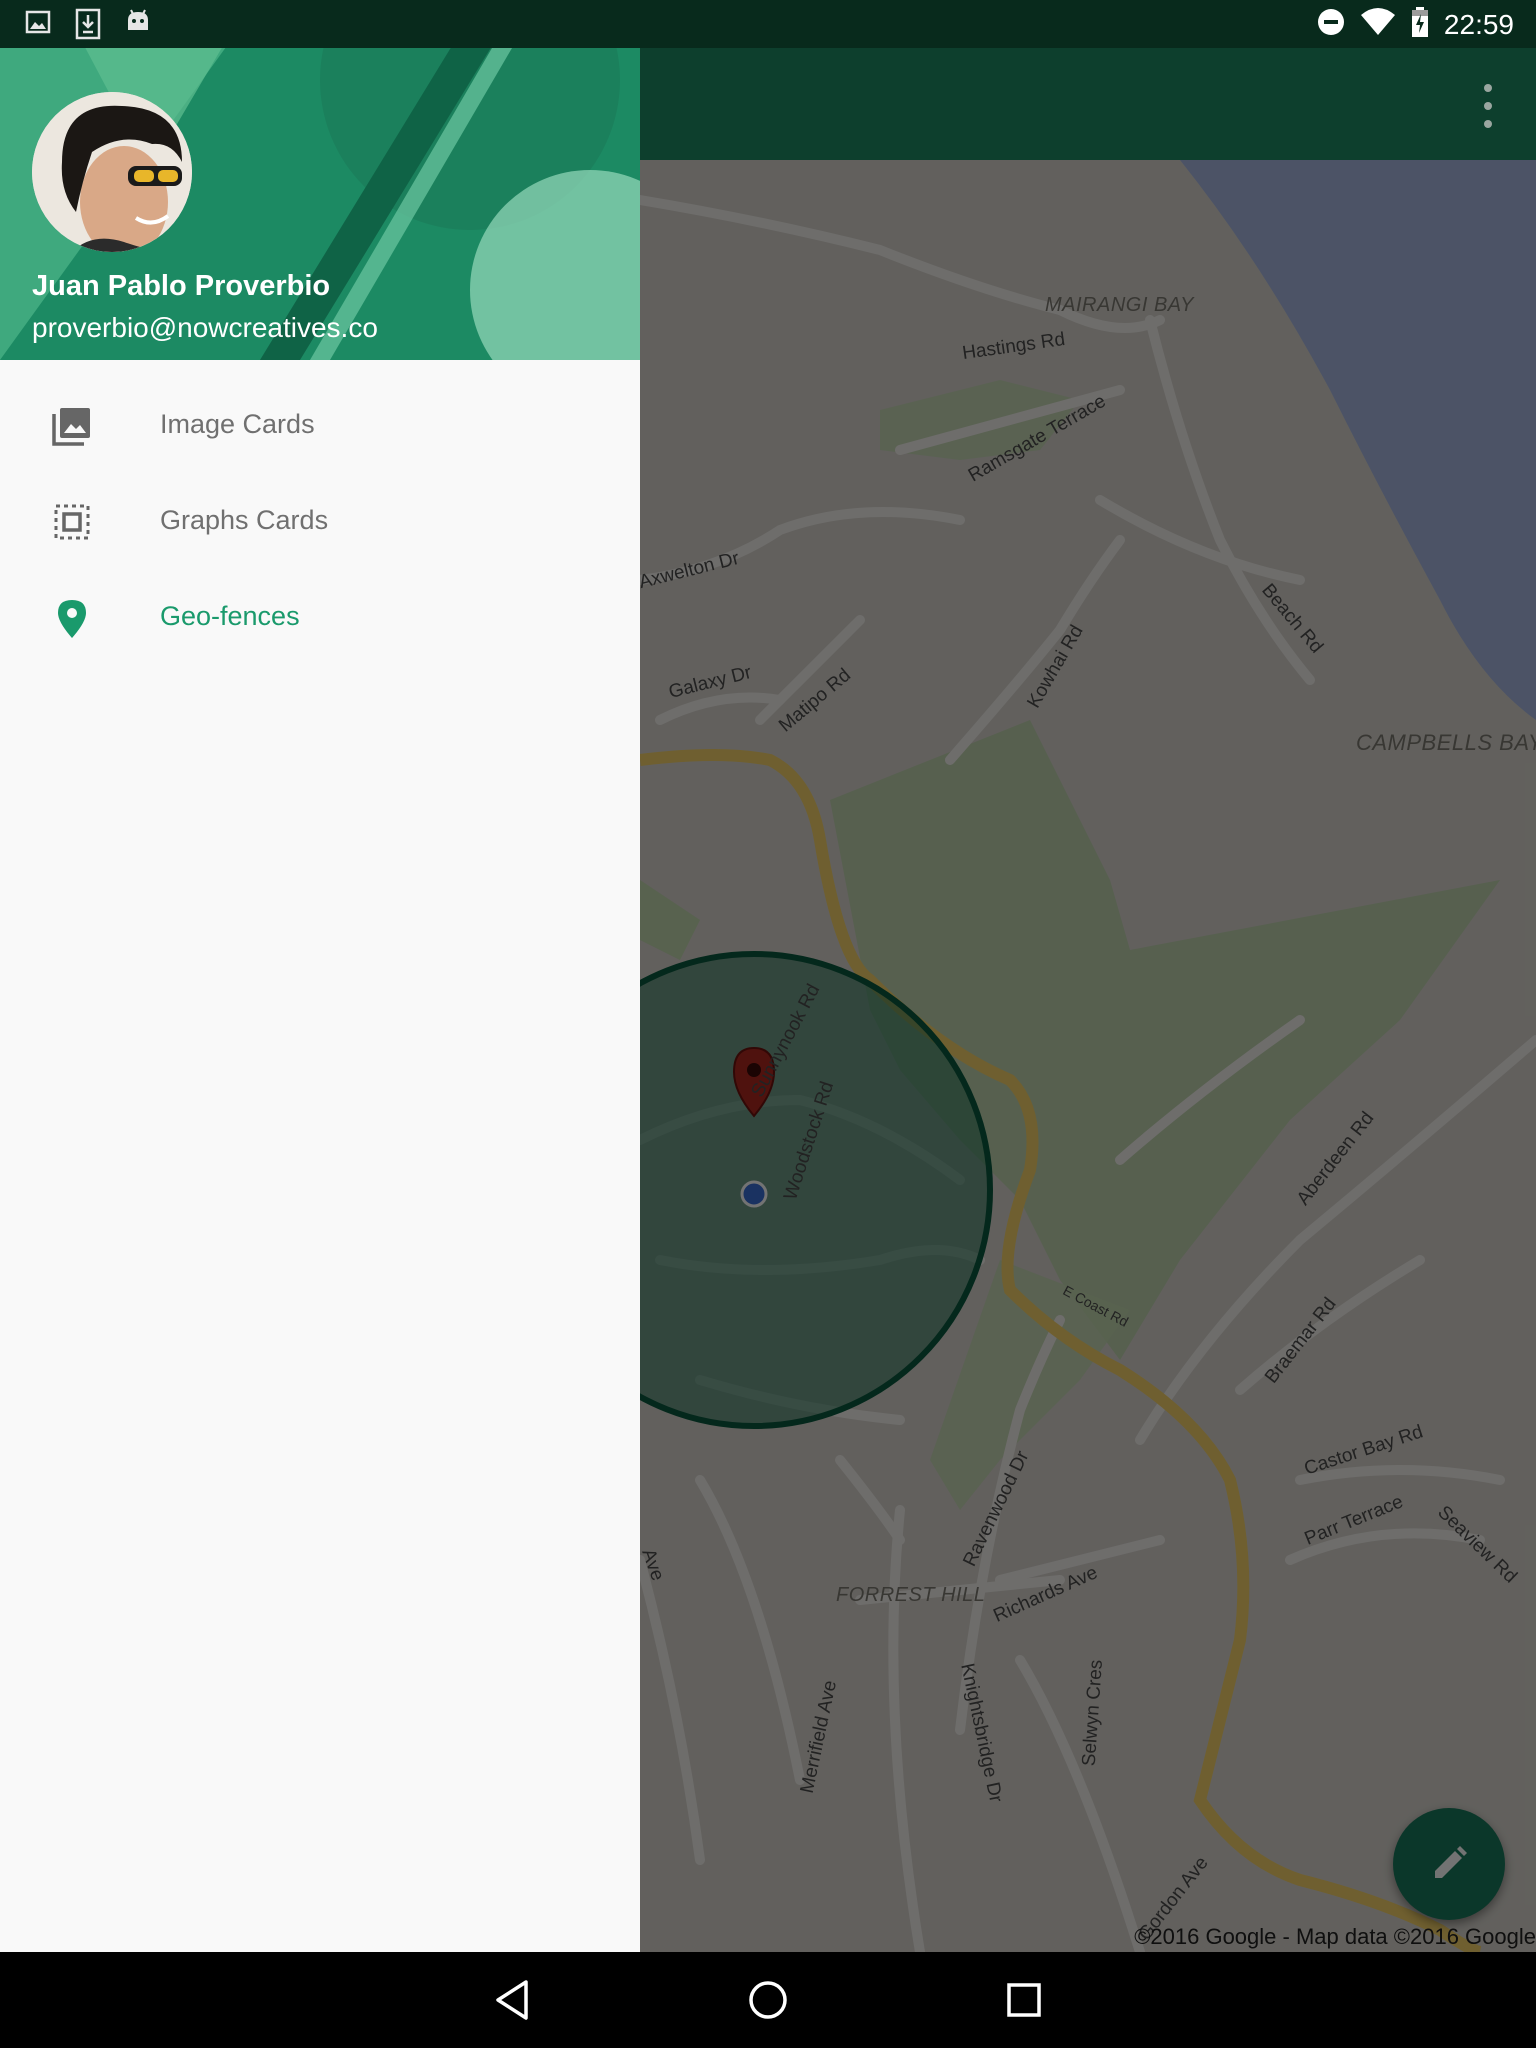 The image size is (1536, 2048). I want to click on more-vert-icon, so click(1488, 106).